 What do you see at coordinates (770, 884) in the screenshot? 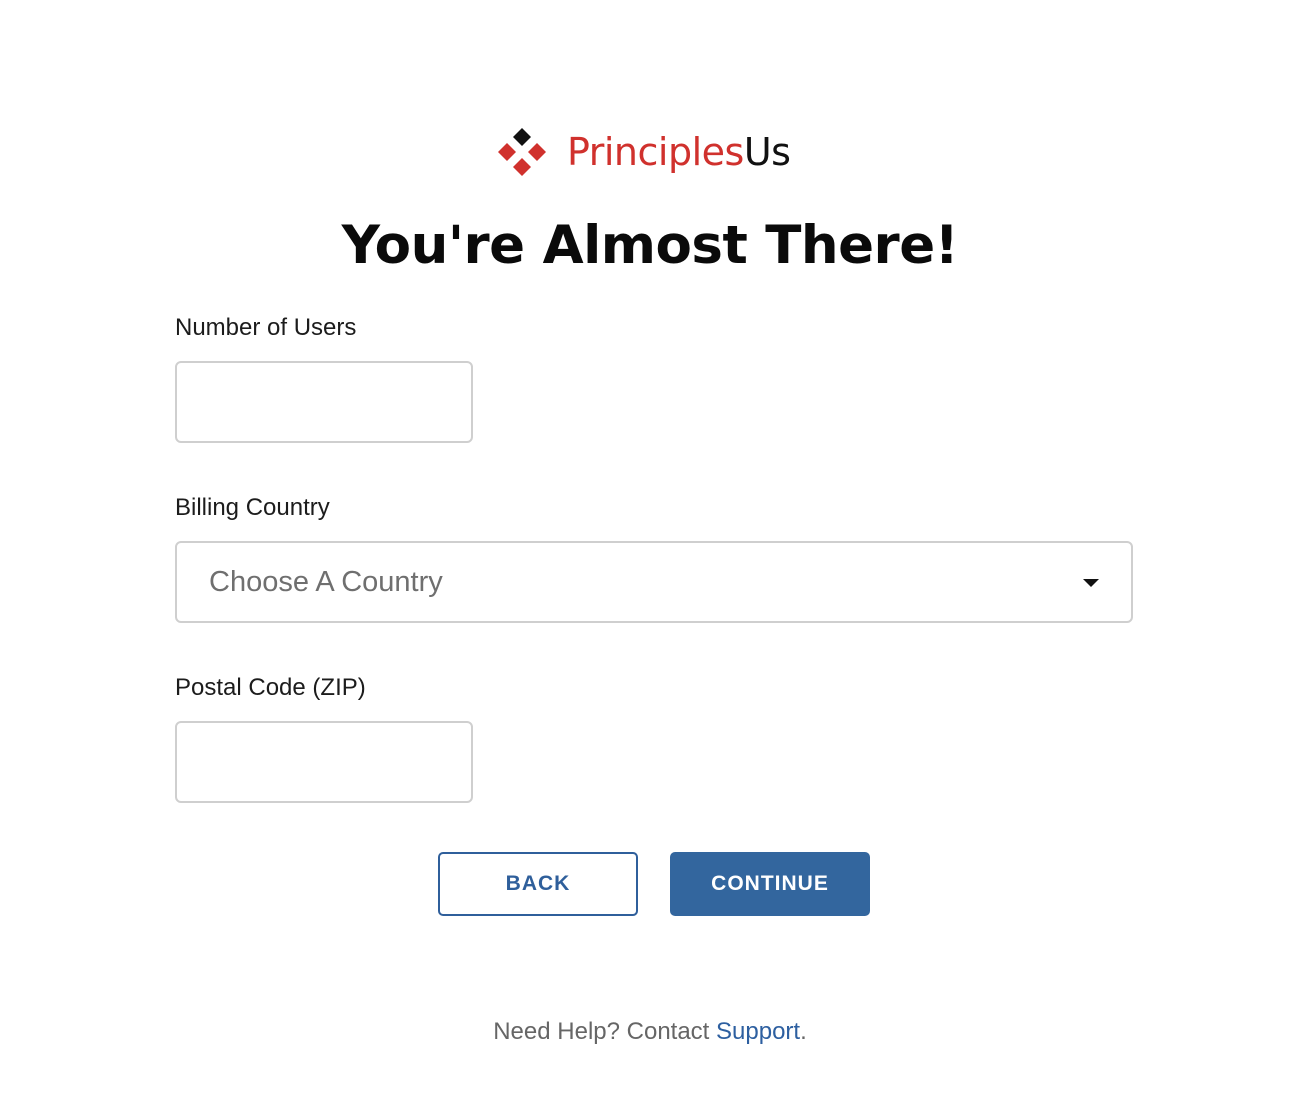
I see `continue-button: CONTINUE` at bounding box center [770, 884].